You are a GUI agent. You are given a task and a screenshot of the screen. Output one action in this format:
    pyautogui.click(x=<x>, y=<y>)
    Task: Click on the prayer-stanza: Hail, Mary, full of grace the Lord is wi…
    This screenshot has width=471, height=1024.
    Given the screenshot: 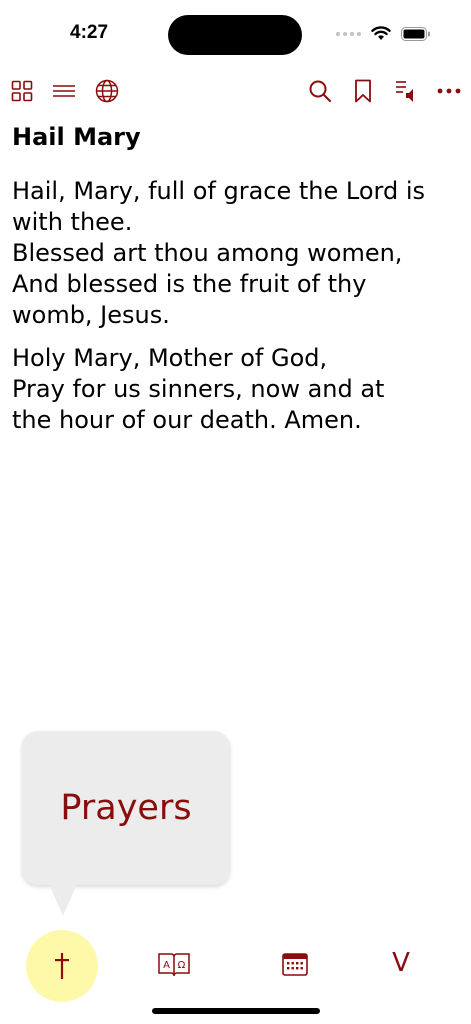 What is the action you would take?
    pyautogui.click(x=219, y=253)
    